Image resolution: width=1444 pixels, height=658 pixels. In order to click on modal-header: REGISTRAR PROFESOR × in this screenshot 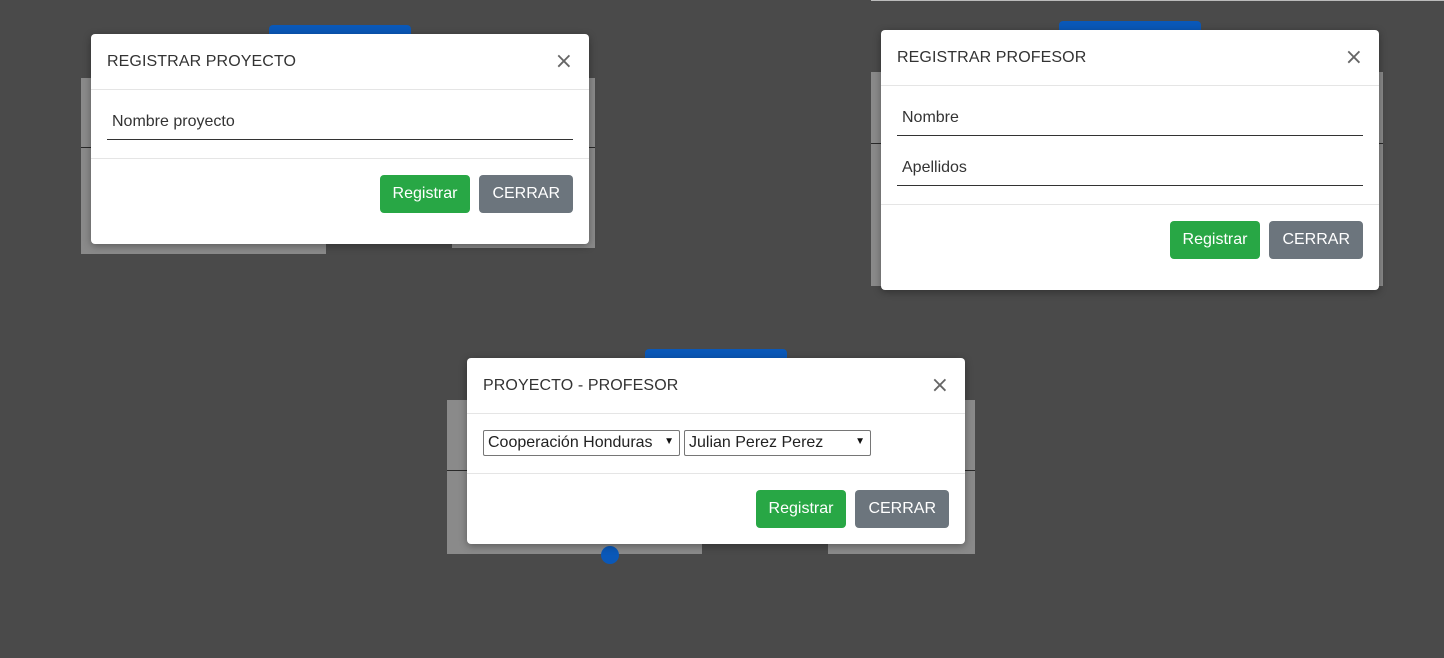, I will do `click(1130, 58)`.